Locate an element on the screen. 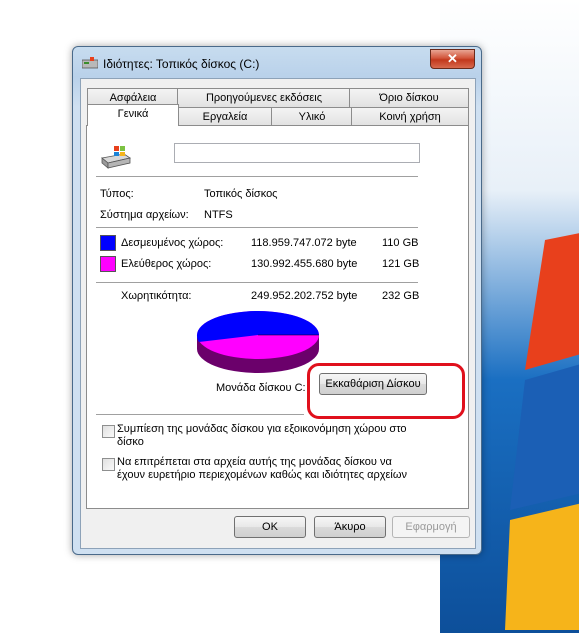  tab-tools: Εργαλεία is located at coordinates (225, 116).